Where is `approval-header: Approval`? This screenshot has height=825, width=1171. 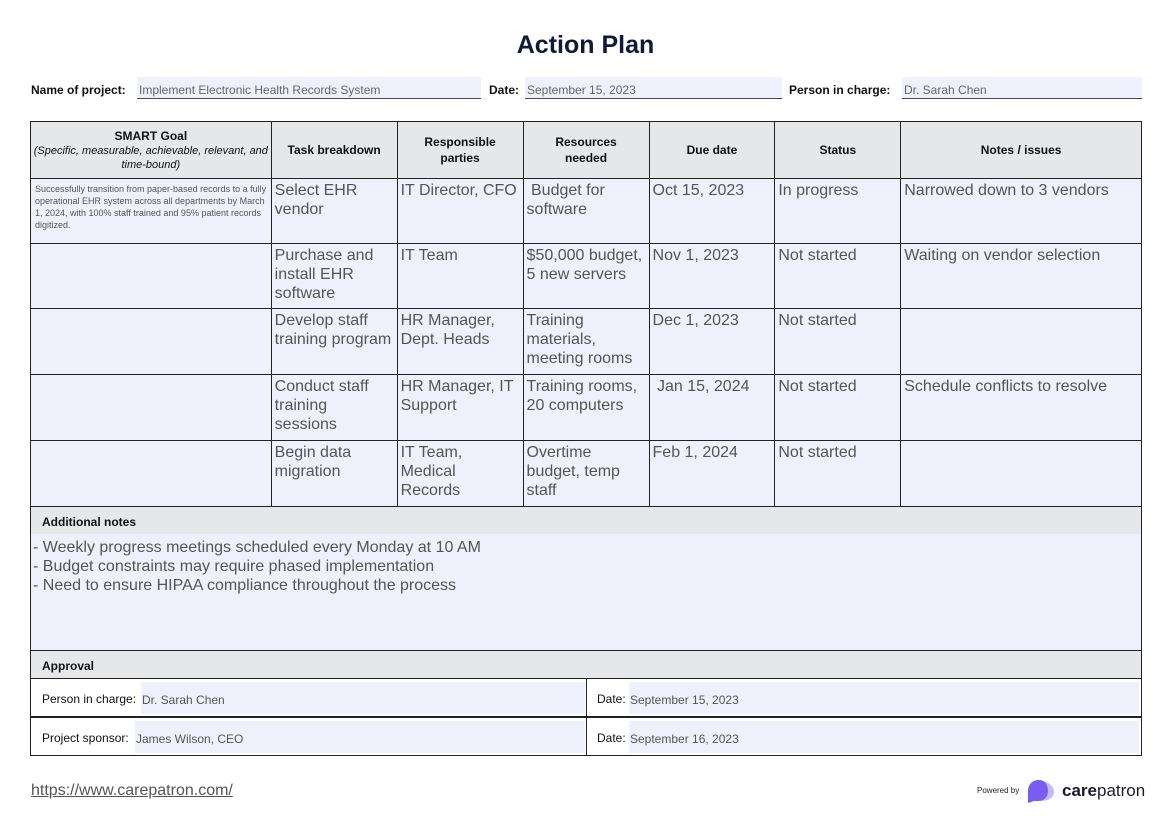 approval-header: Approval is located at coordinates (586, 664).